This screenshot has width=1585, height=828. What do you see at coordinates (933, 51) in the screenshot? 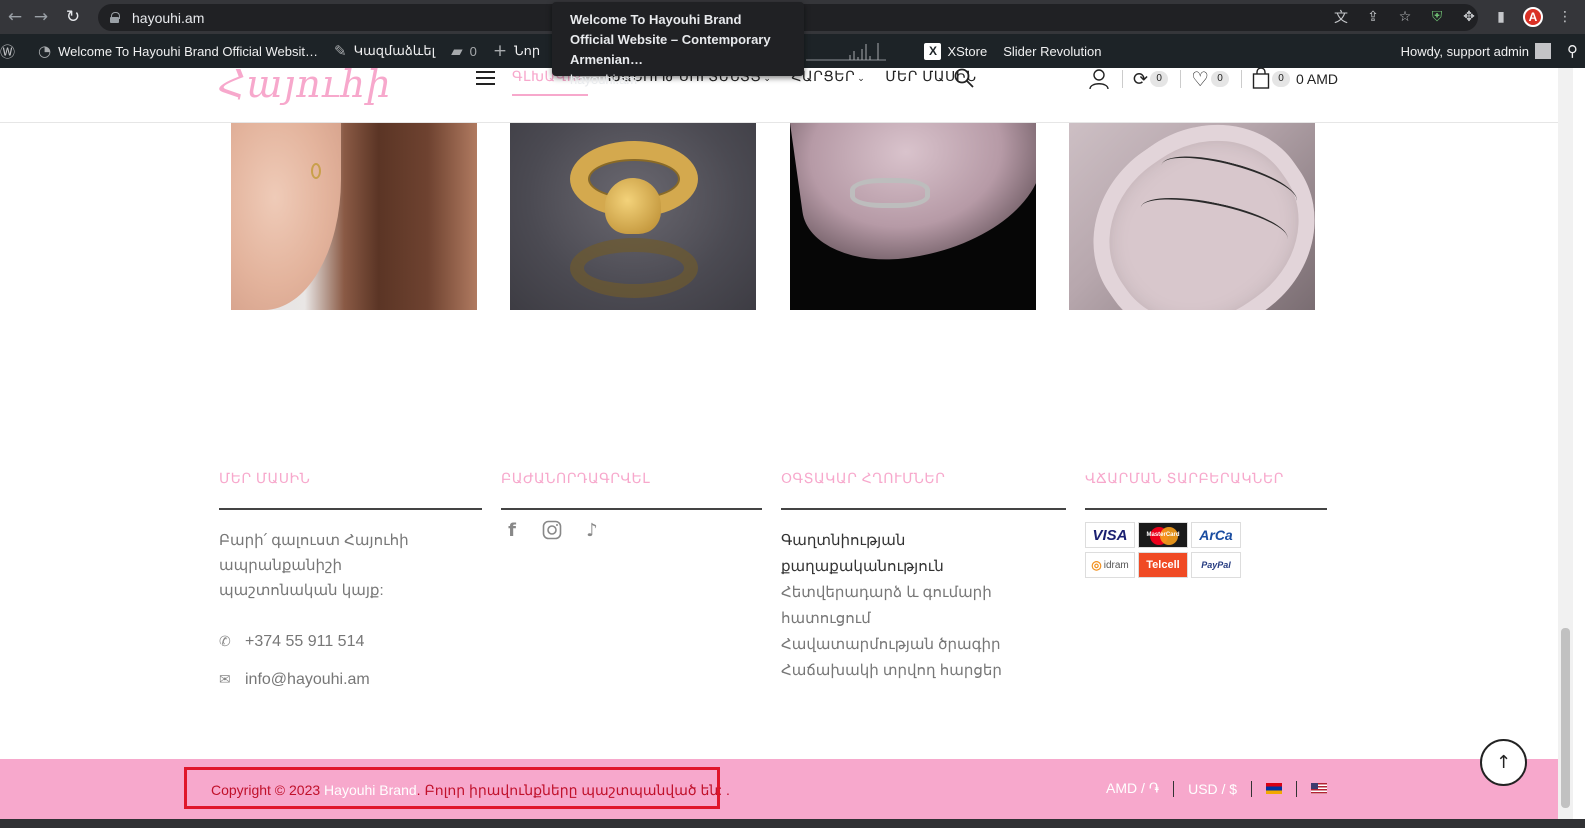
I see `xstore-icon: X` at bounding box center [933, 51].